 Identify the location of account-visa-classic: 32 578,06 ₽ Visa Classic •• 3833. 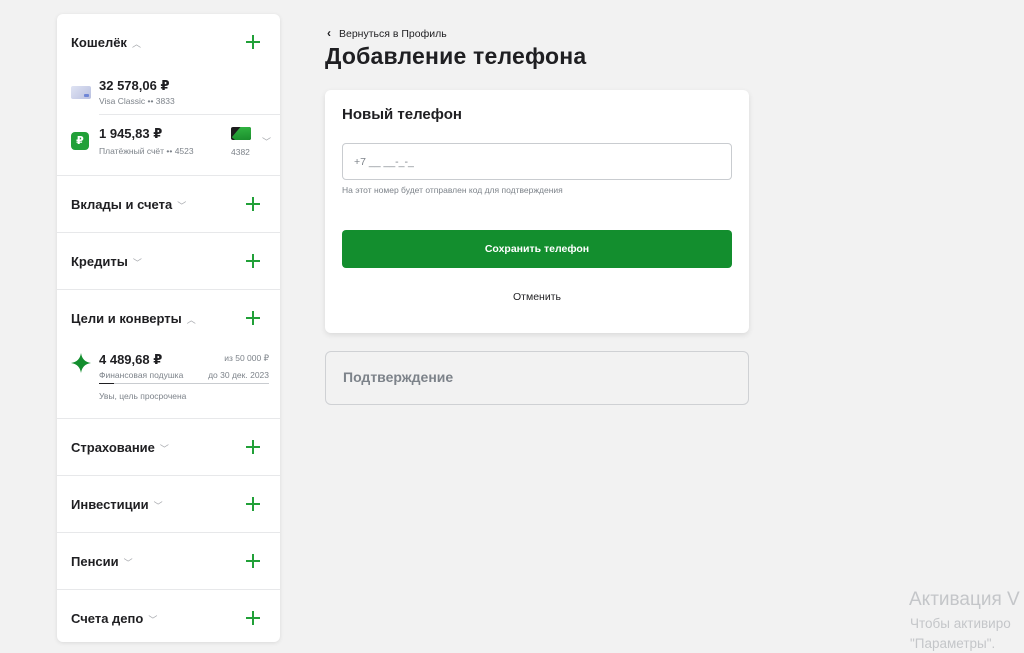
(168, 92).